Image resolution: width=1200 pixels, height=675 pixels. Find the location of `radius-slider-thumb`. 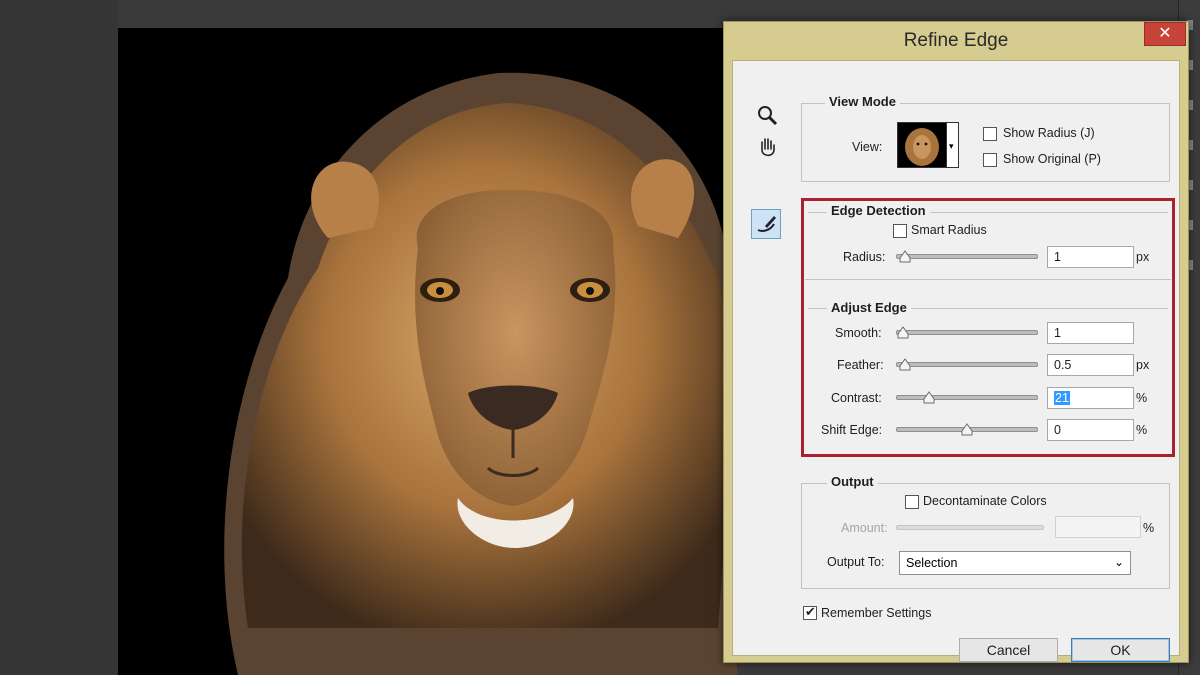

radius-slider-thumb is located at coordinates (905, 256).